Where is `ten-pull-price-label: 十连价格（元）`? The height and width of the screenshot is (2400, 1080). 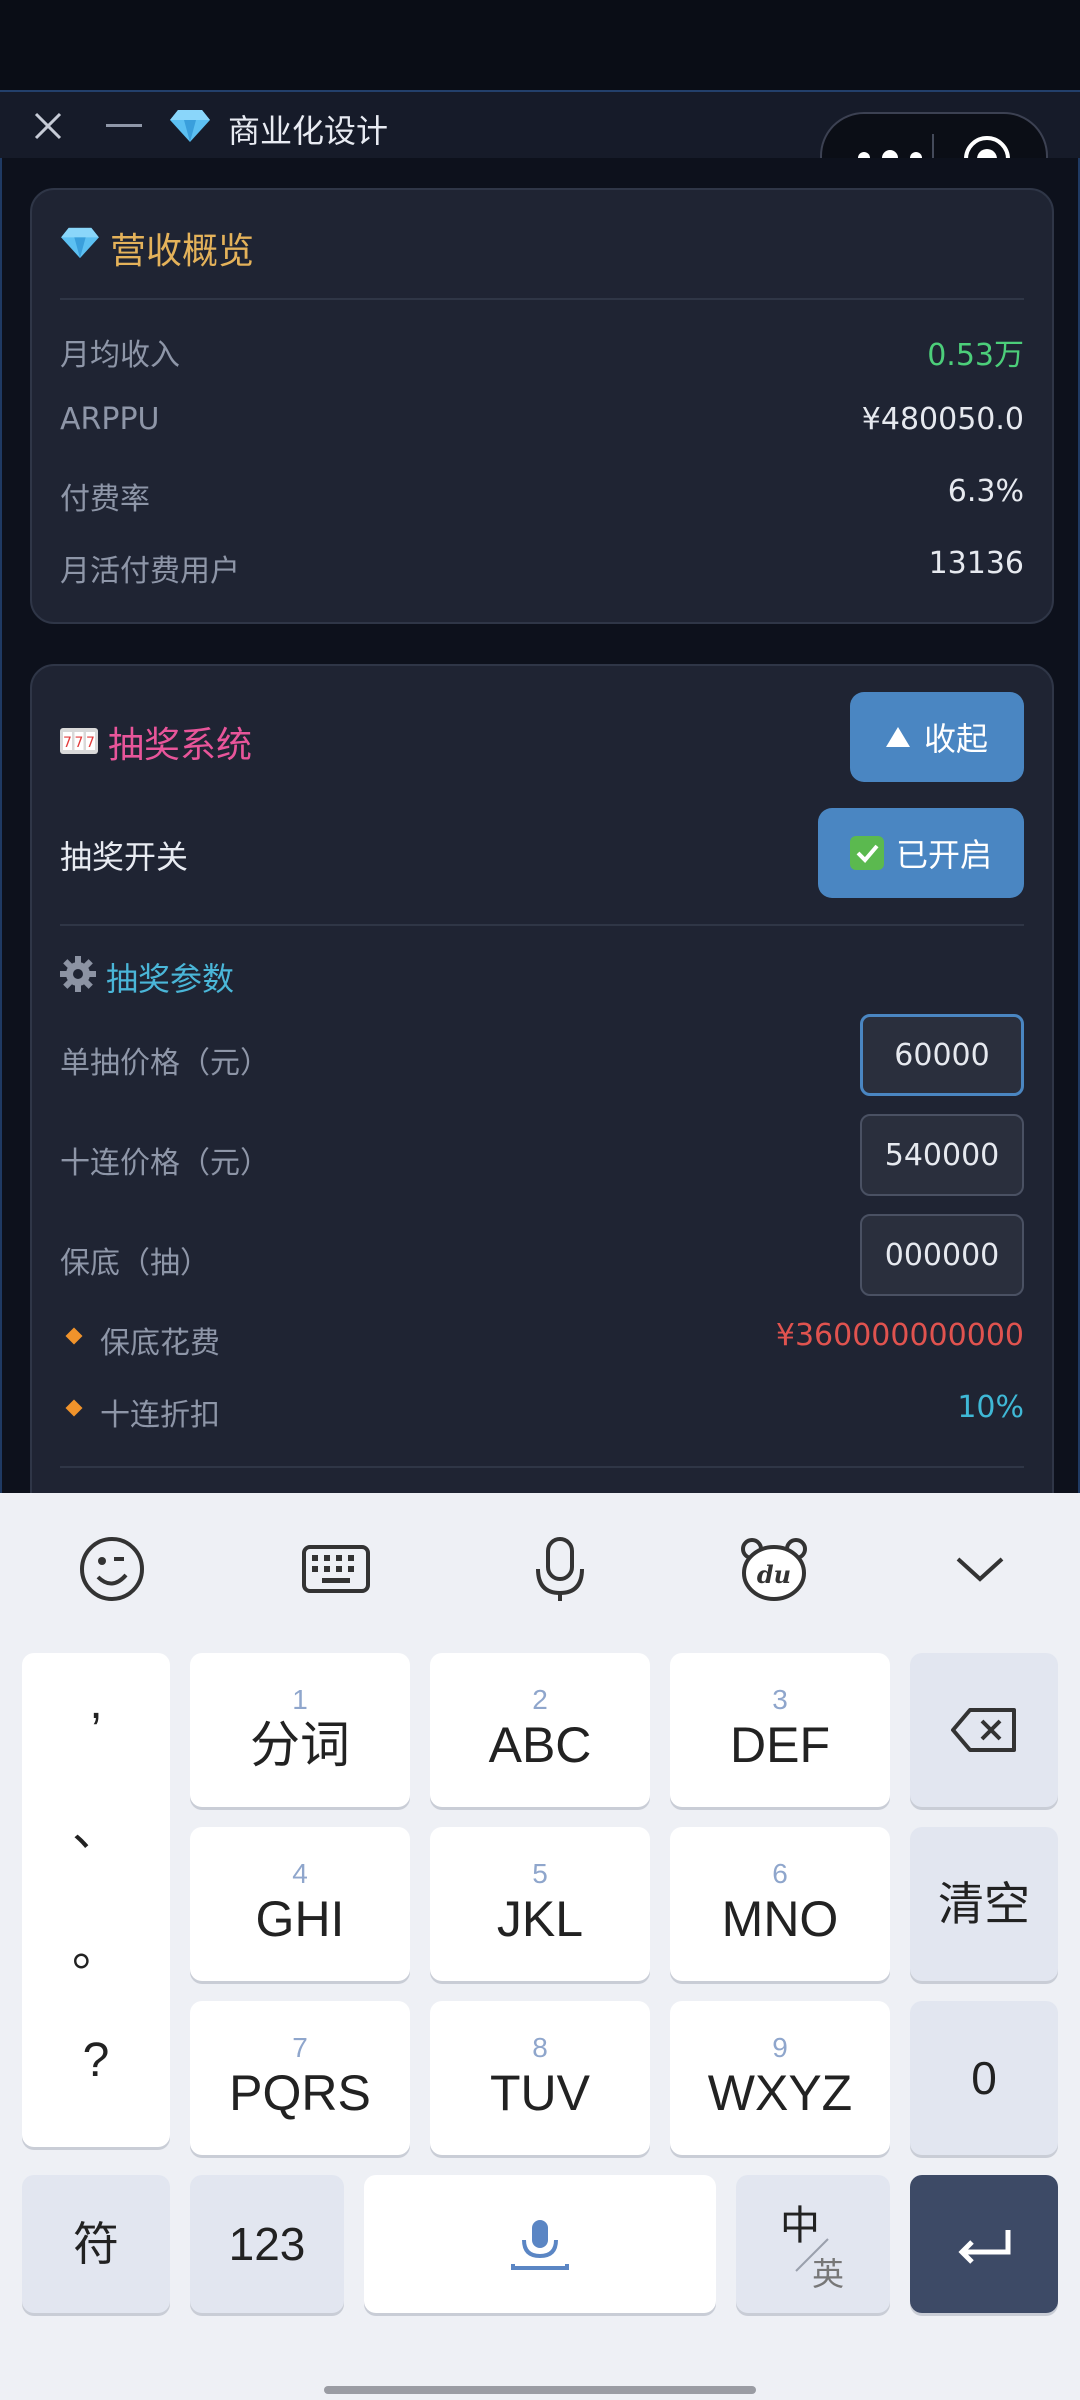 ten-pull-price-label: 十连价格（元） is located at coordinates (165, 1163).